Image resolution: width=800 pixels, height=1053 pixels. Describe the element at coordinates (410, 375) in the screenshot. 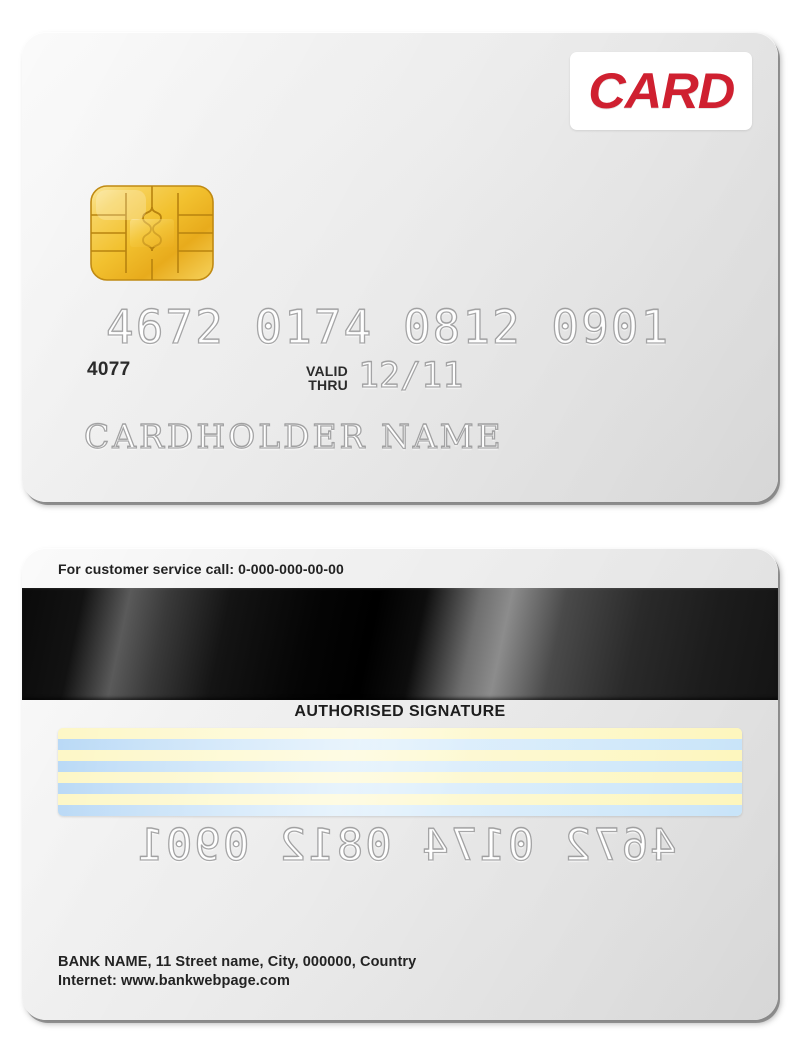

I see `expiry-date: 12/11` at that location.